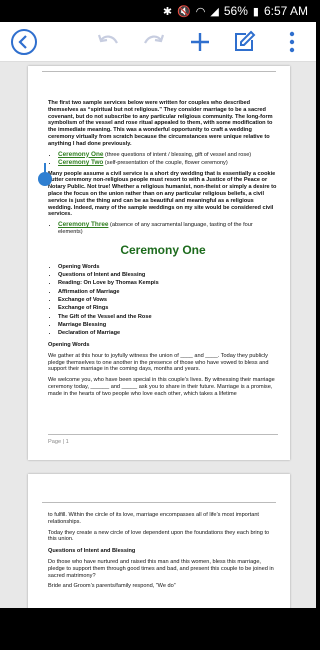  What do you see at coordinates (168, 283) in the screenshot?
I see `outline-item: Reading: On Love by Thomas Kempis` at bounding box center [168, 283].